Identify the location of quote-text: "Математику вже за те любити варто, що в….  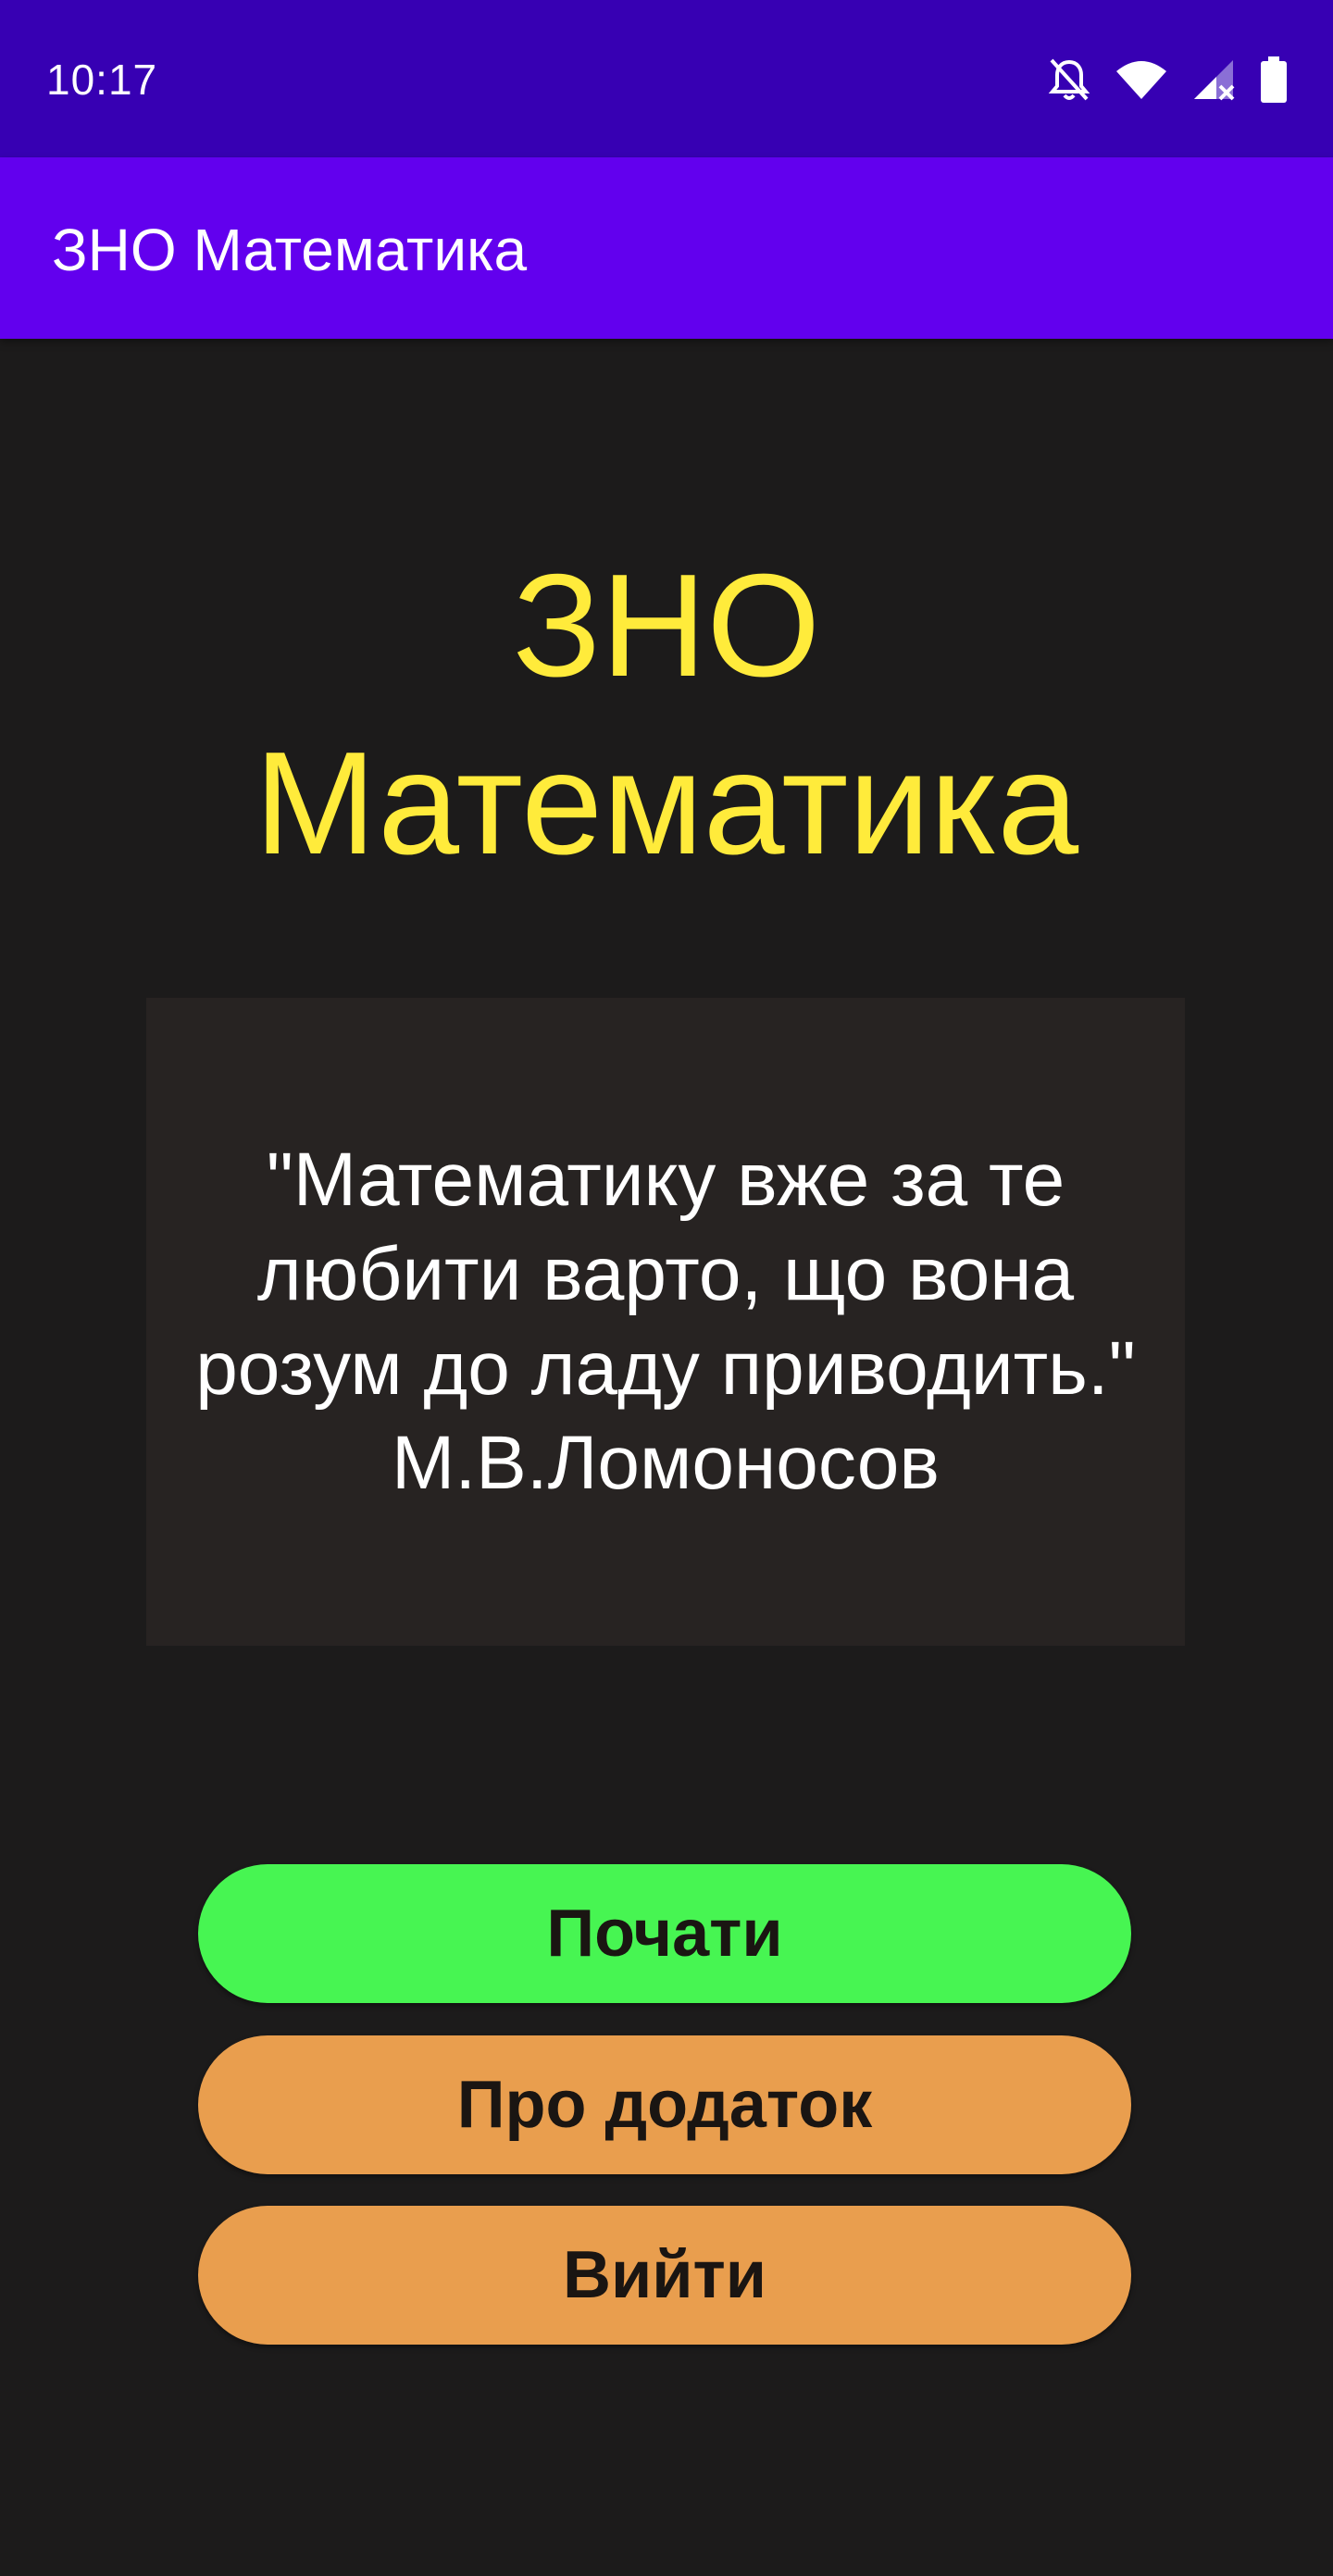
(666, 1321).